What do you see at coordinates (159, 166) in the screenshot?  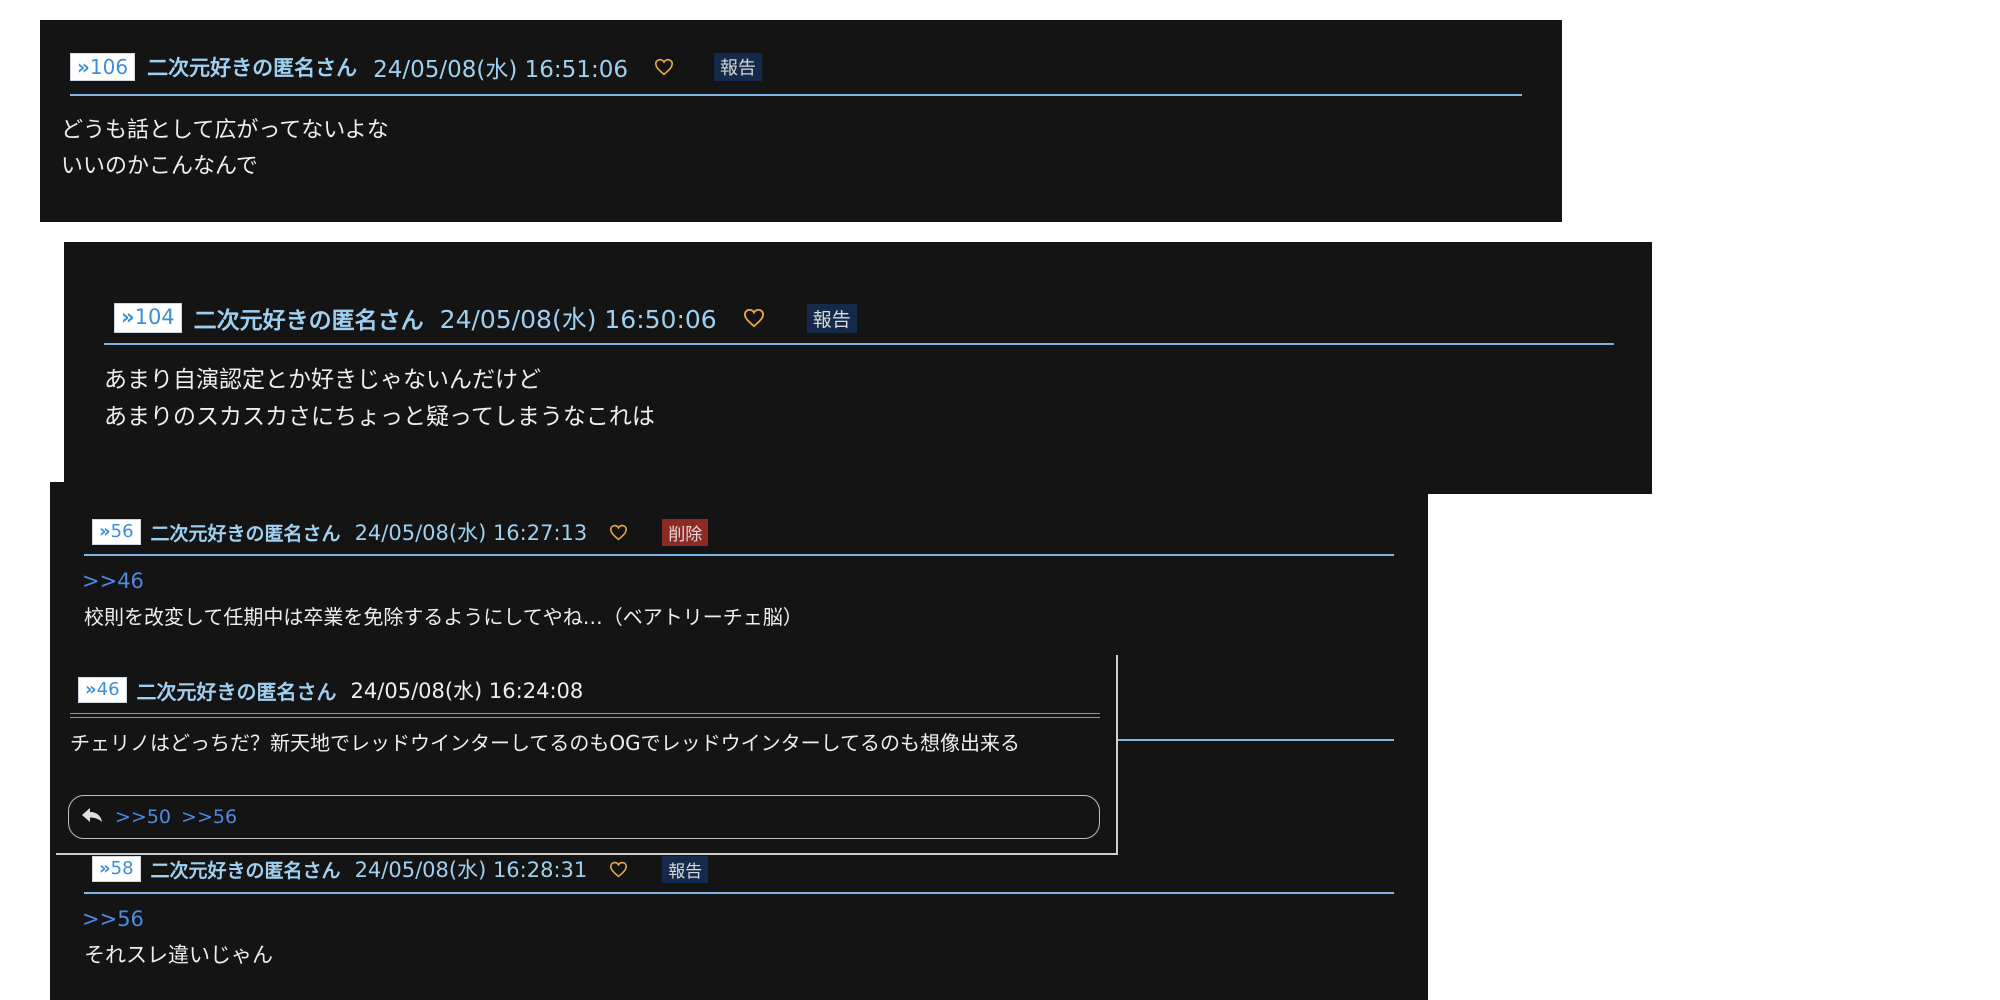 I see `post-body-line: いいのかこんなんで` at bounding box center [159, 166].